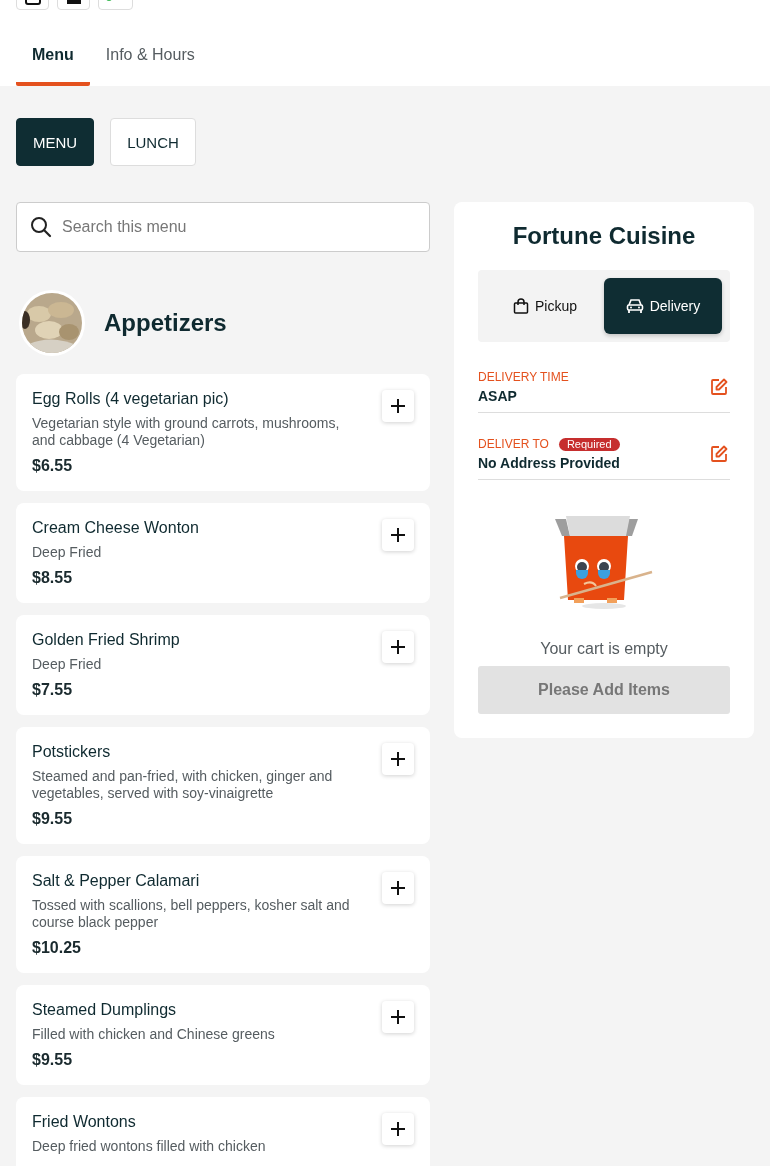 The image size is (770, 1166). What do you see at coordinates (513, 444) in the screenshot?
I see `detail-label: DELIVER TO` at bounding box center [513, 444].